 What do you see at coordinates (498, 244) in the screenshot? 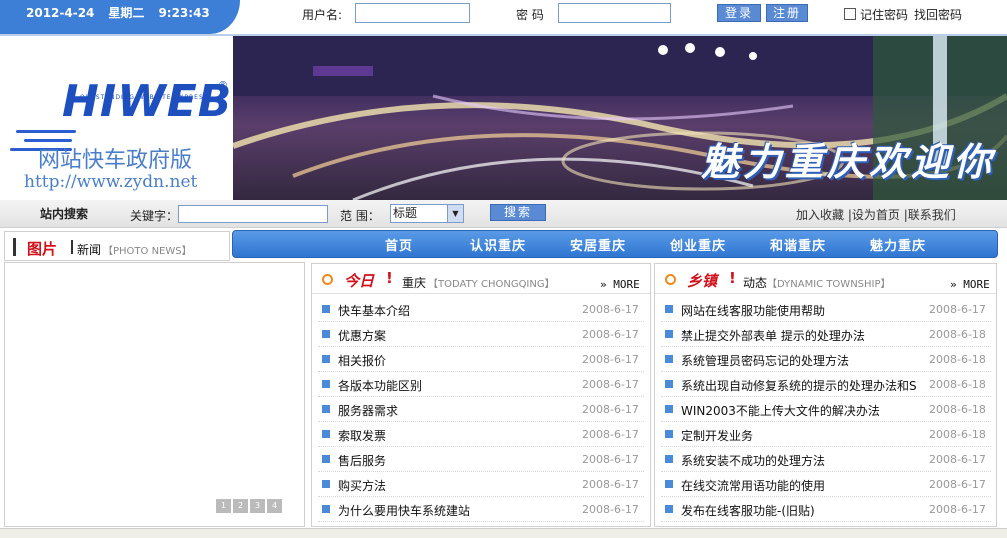
I see `nav-know-chongqing: 认识重庆` at bounding box center [498, 244].